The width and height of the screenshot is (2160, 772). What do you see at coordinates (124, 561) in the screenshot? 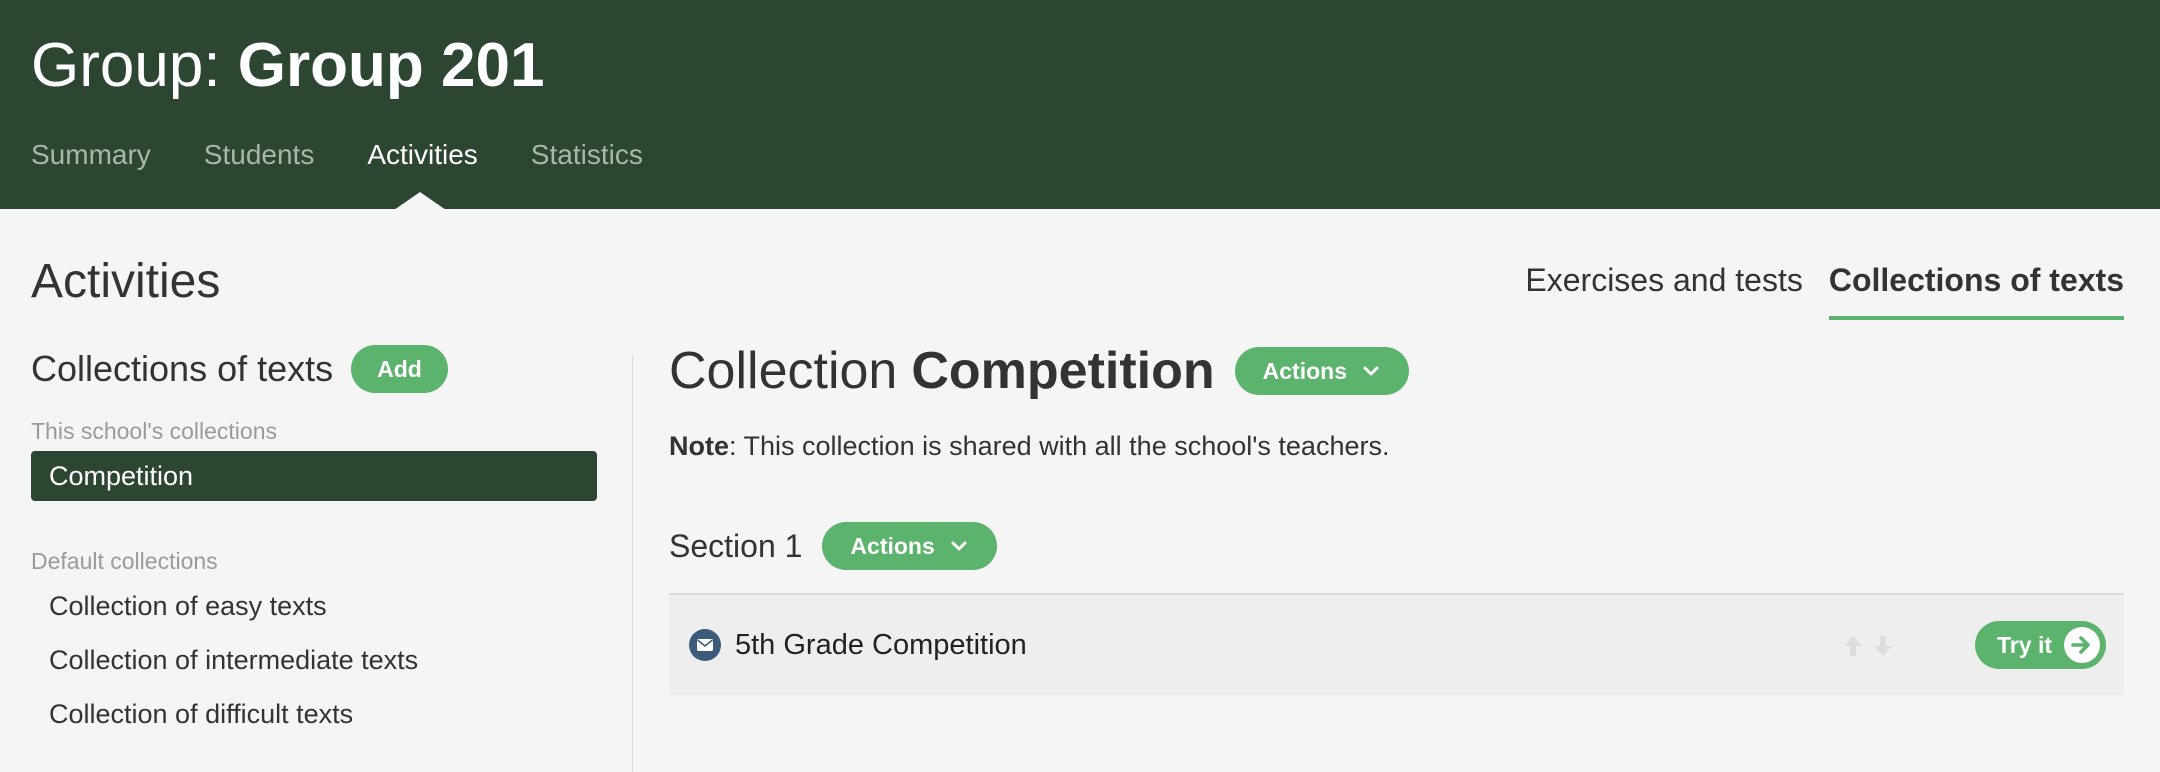
I see `sidebar-group-label-default: Default collections` at bounding box center [124, 561].